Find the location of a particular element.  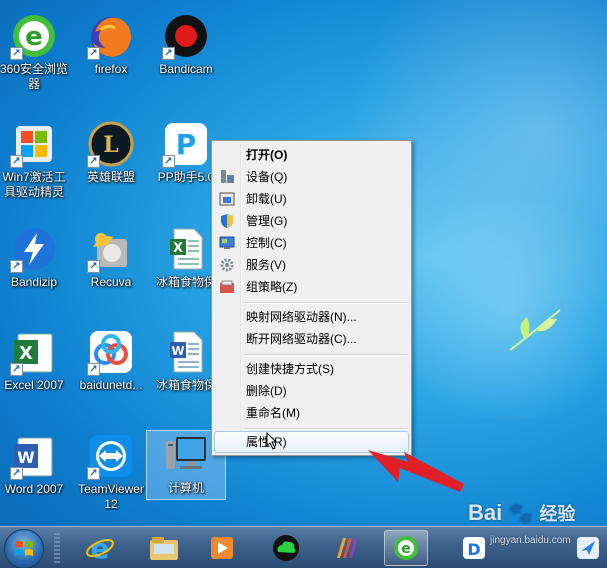

desktop-icon-label: firefox is located at coordinates (111, 69).